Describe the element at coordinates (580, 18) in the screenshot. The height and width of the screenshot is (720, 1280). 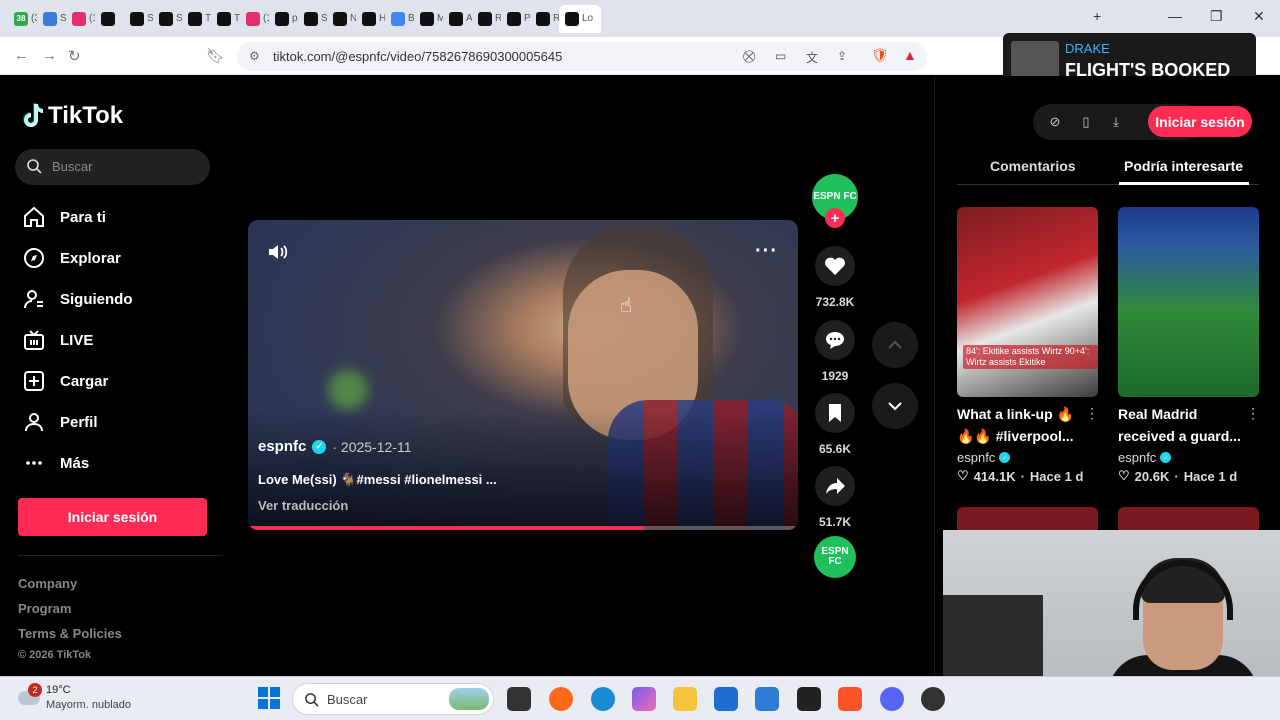
I see `browser-tab: Lo✕` at that location.